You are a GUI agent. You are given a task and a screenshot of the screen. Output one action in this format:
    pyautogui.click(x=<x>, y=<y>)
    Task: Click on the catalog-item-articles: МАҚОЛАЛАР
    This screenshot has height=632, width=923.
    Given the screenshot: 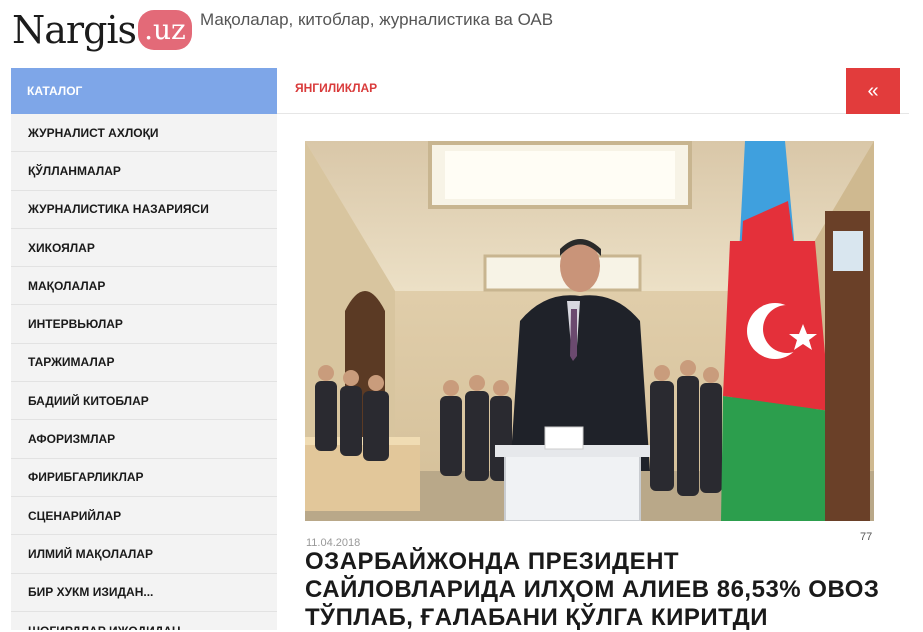 What is the action you would take?
    pyautogui.click(x=144, y=286)
    